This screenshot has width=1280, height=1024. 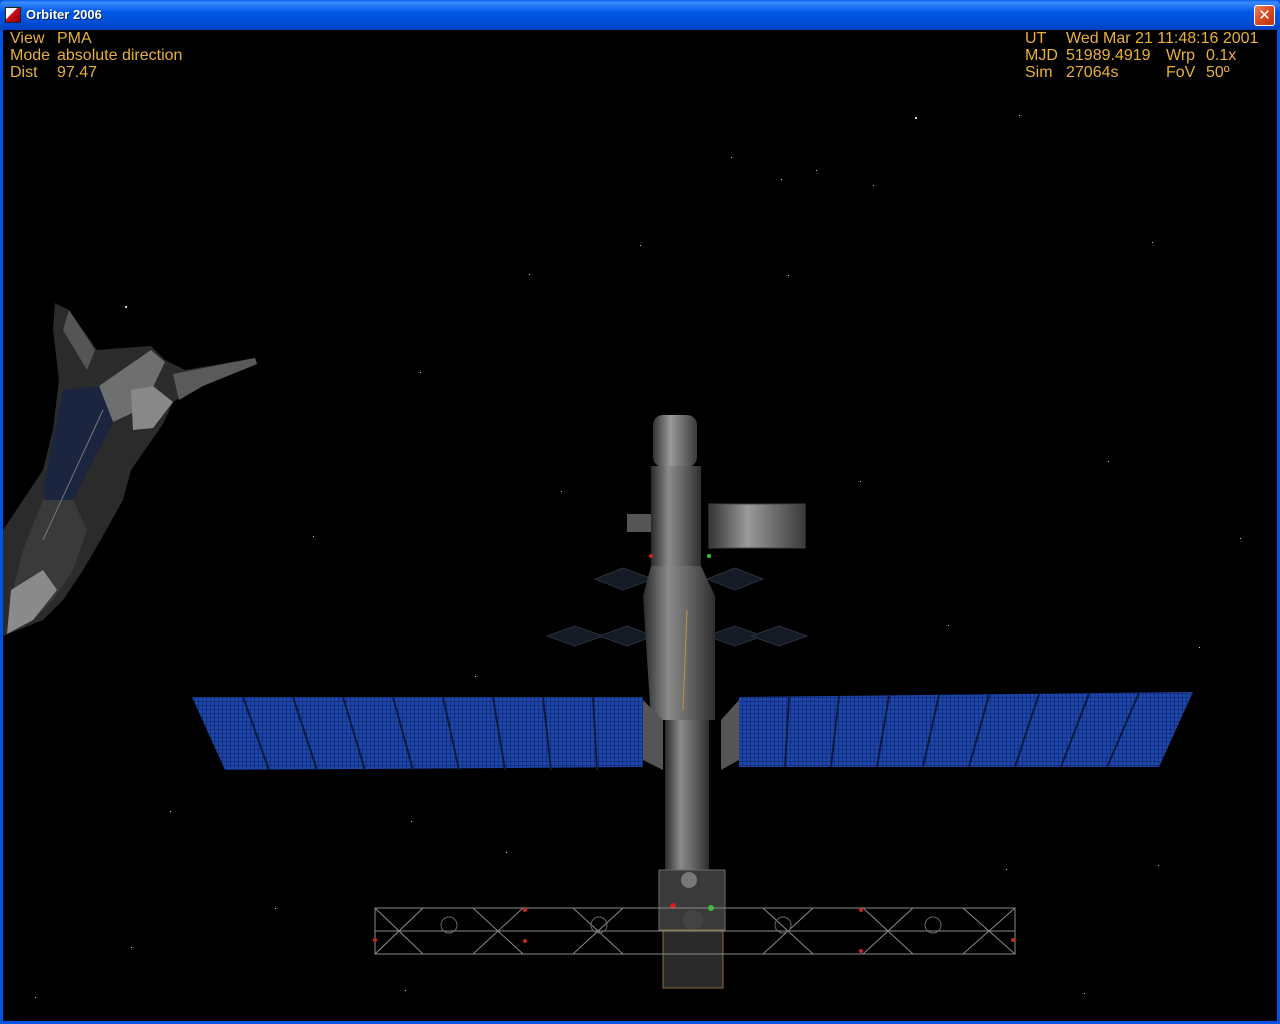 What do you see at coordinates (130, 469) in the screenshot?
I see `space-shuttle` at bounding box center [130, 469].